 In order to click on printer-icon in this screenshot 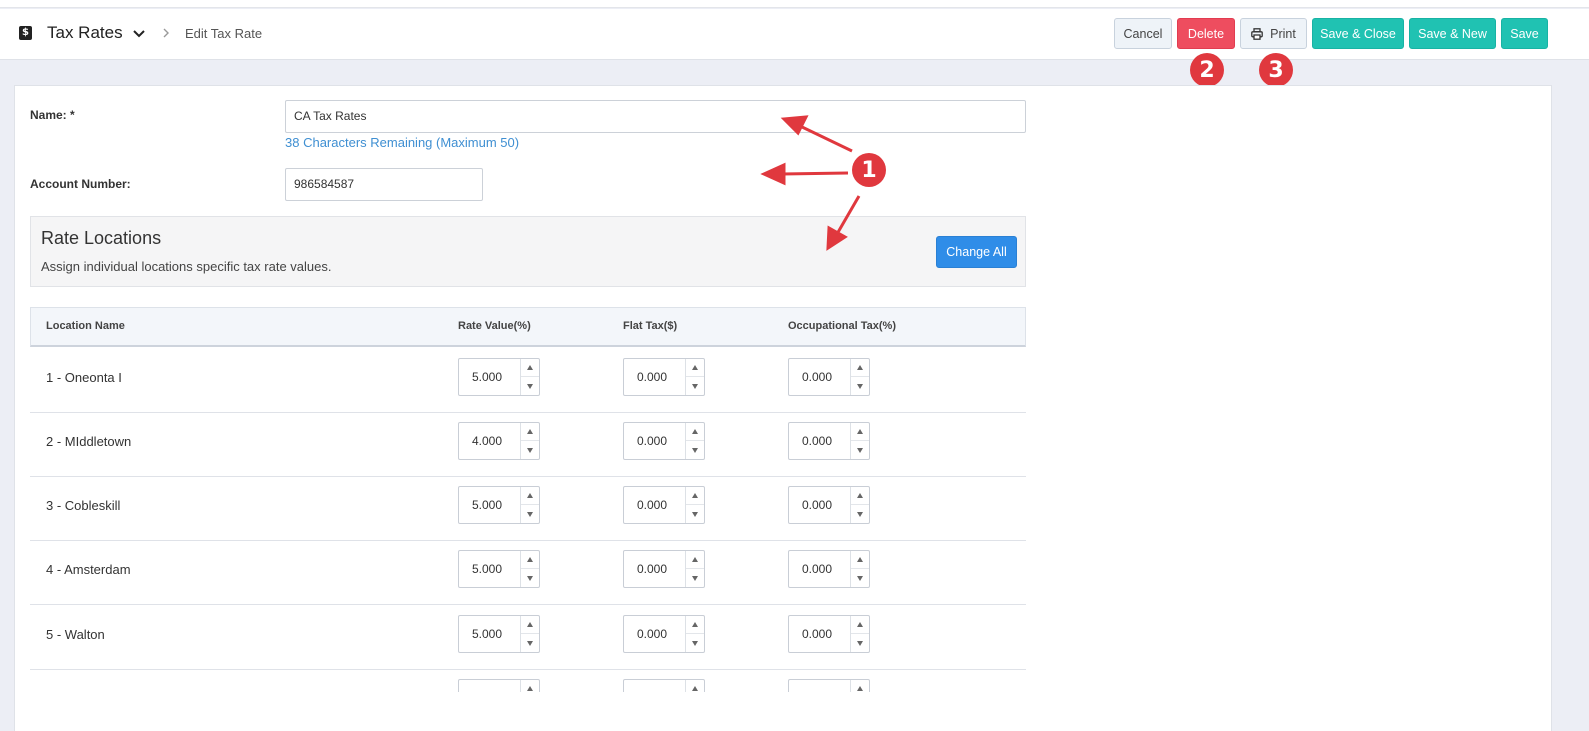, I will do `click(1257, 33)`.